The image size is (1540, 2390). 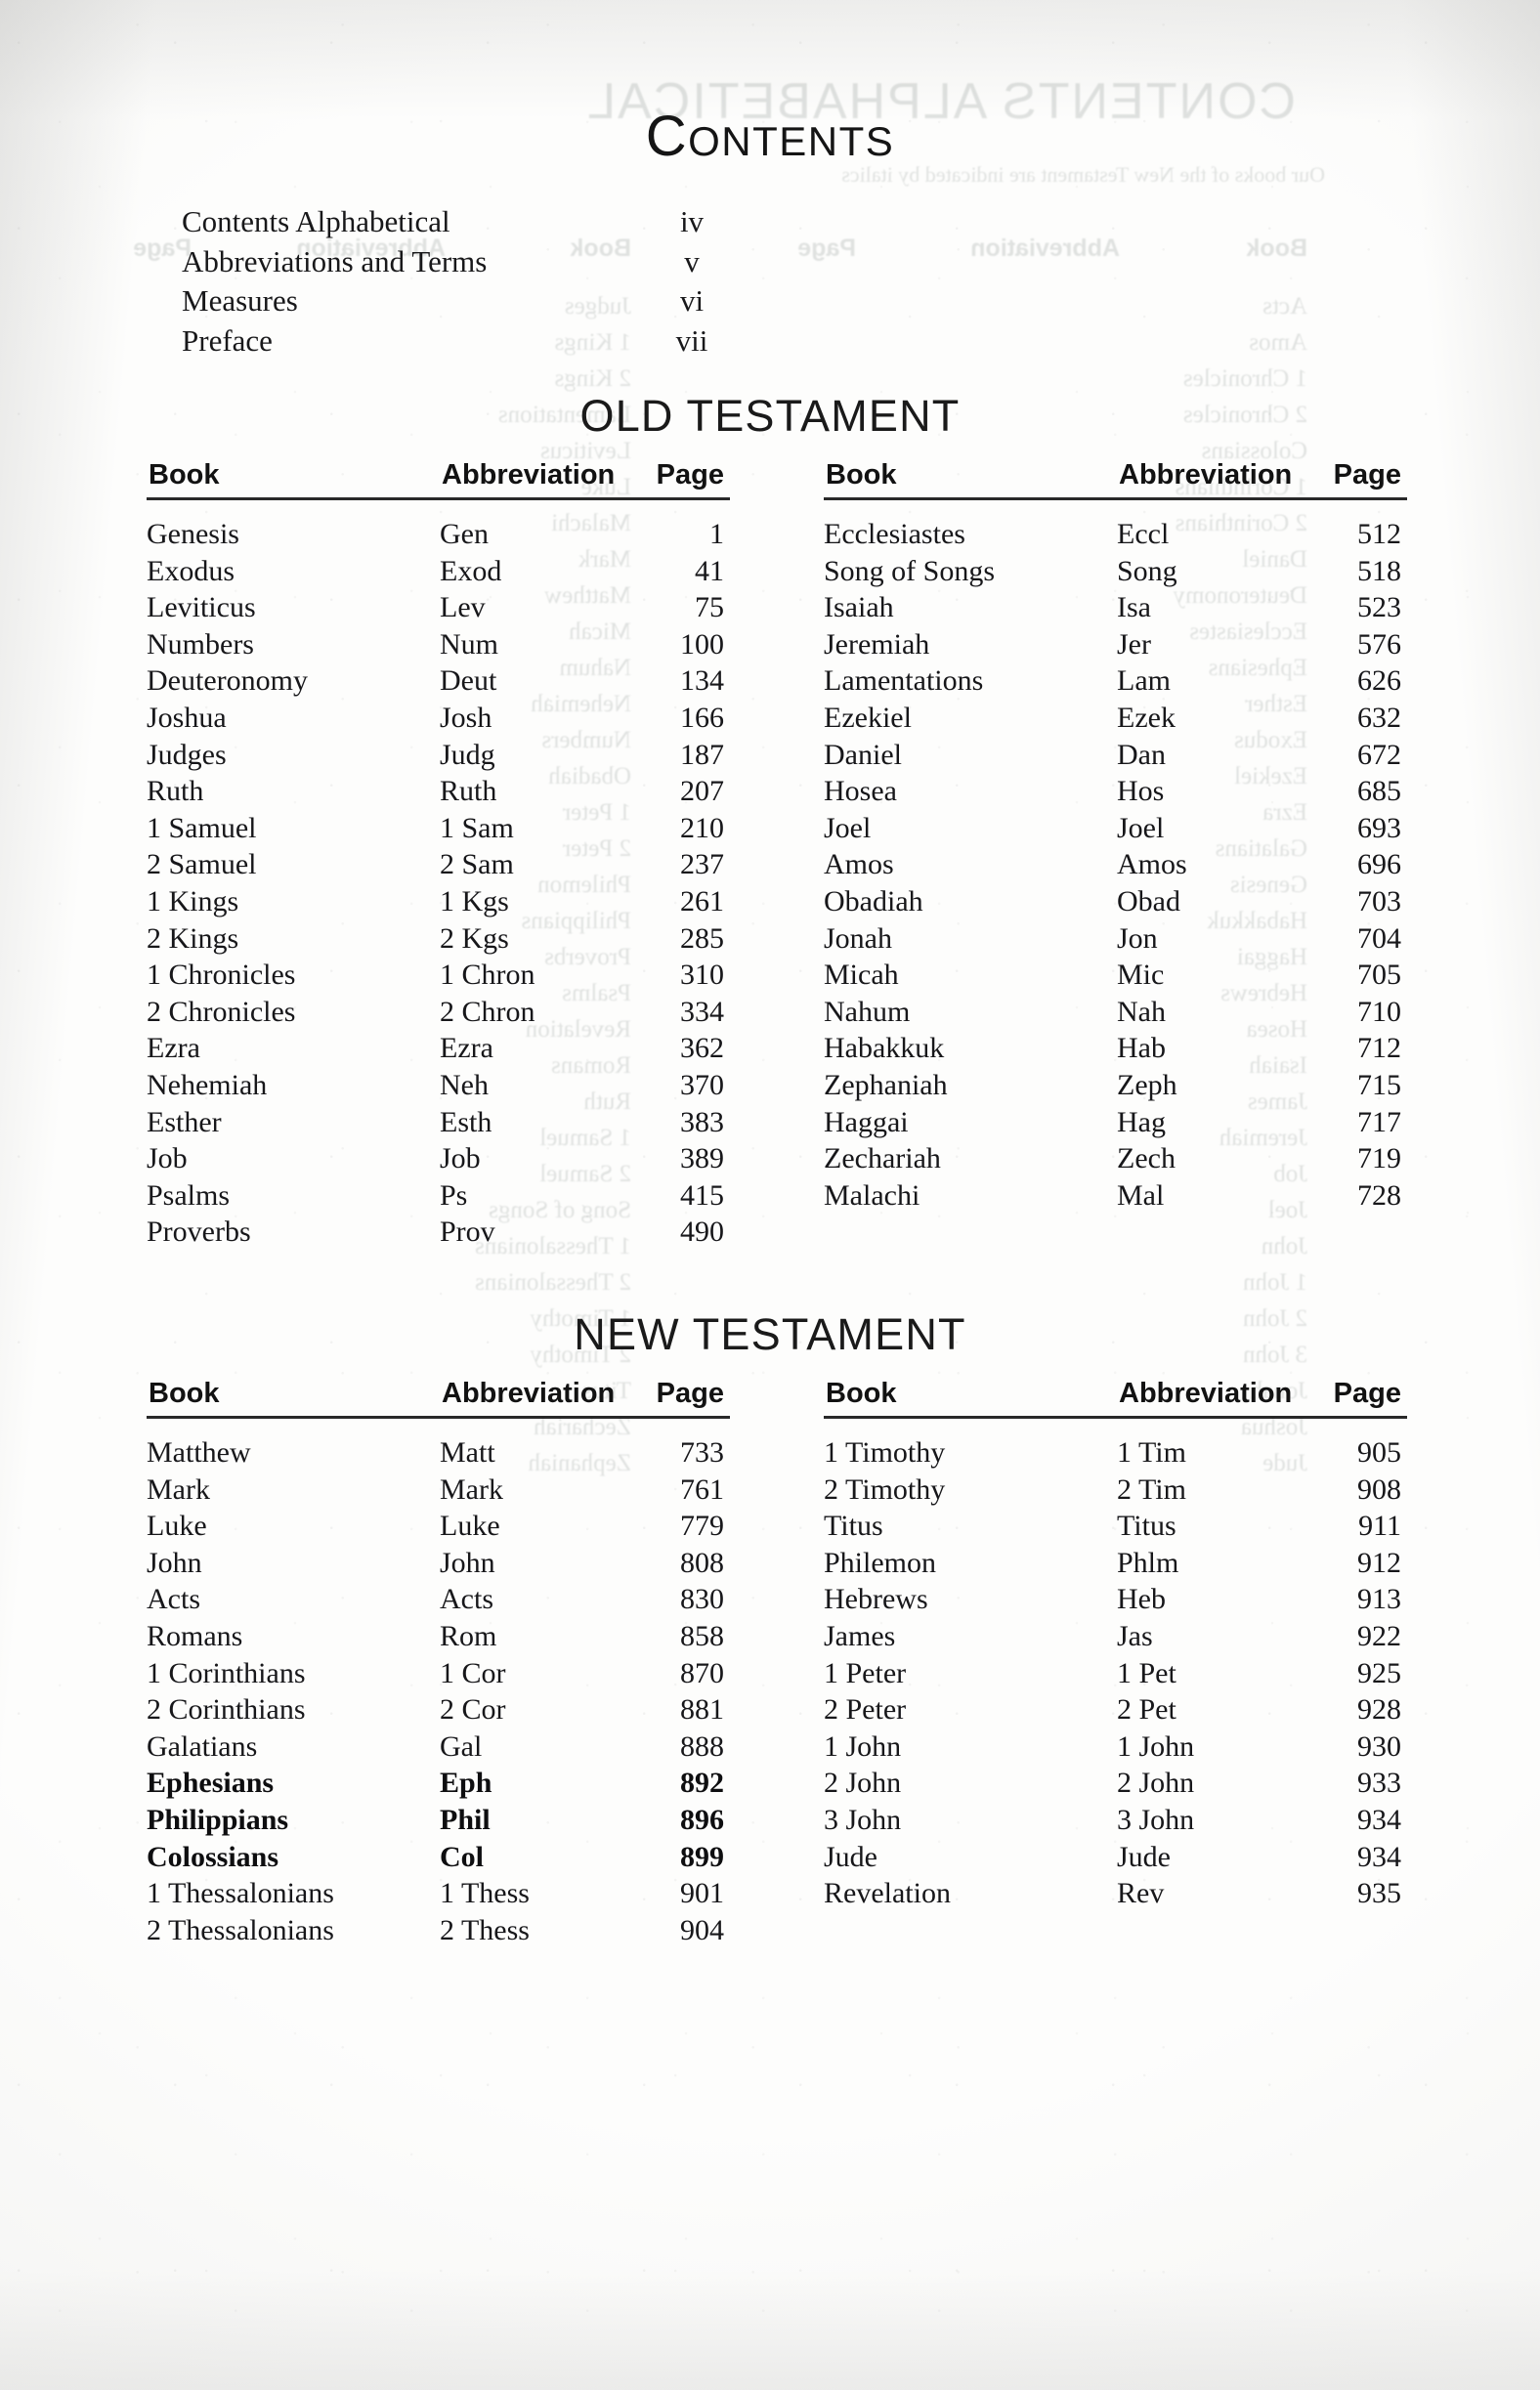 I want to click on cell-abbreviation: 2 Pet, so click(x=1146, y=1710).